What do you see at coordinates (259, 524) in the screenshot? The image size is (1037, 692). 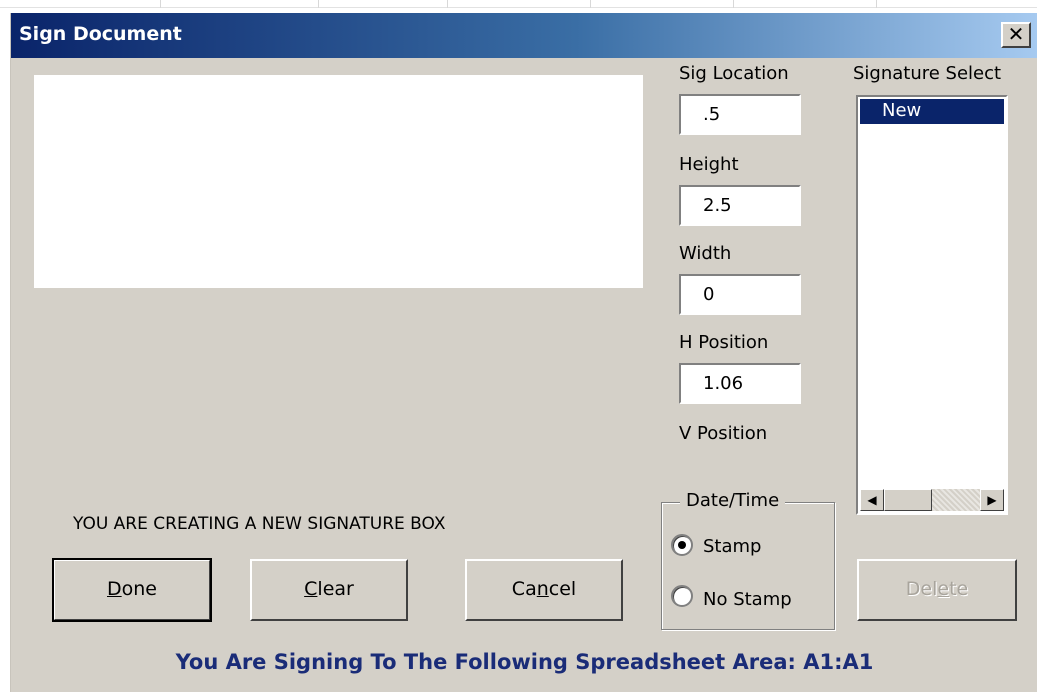 I see `status-message: YOU ARE CREATING A NEW SIGNATURE BOX` at bounding box center [259, 524].